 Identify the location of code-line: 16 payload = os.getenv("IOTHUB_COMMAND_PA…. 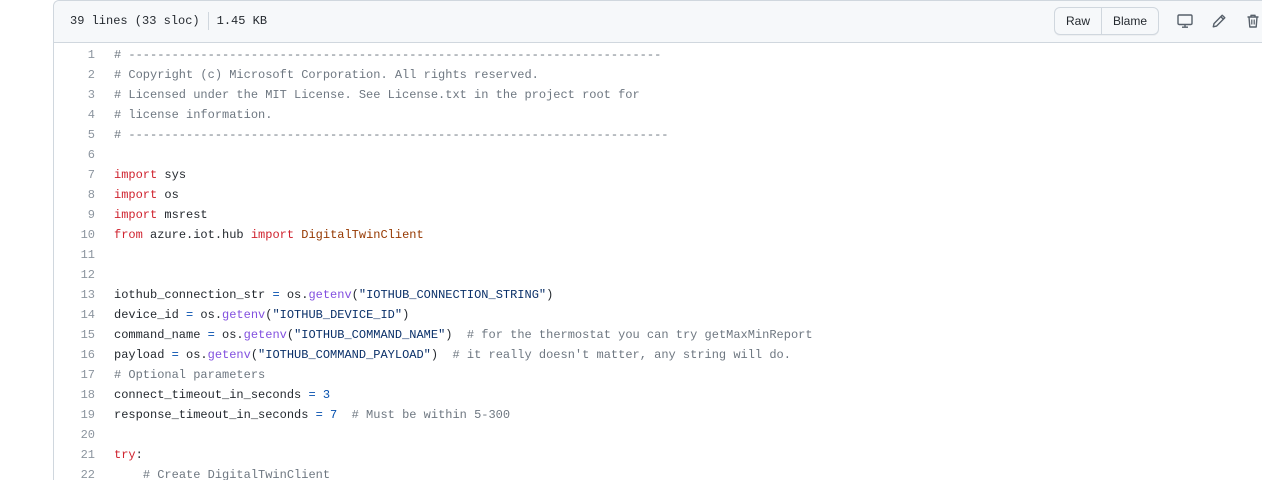
(658, 355).